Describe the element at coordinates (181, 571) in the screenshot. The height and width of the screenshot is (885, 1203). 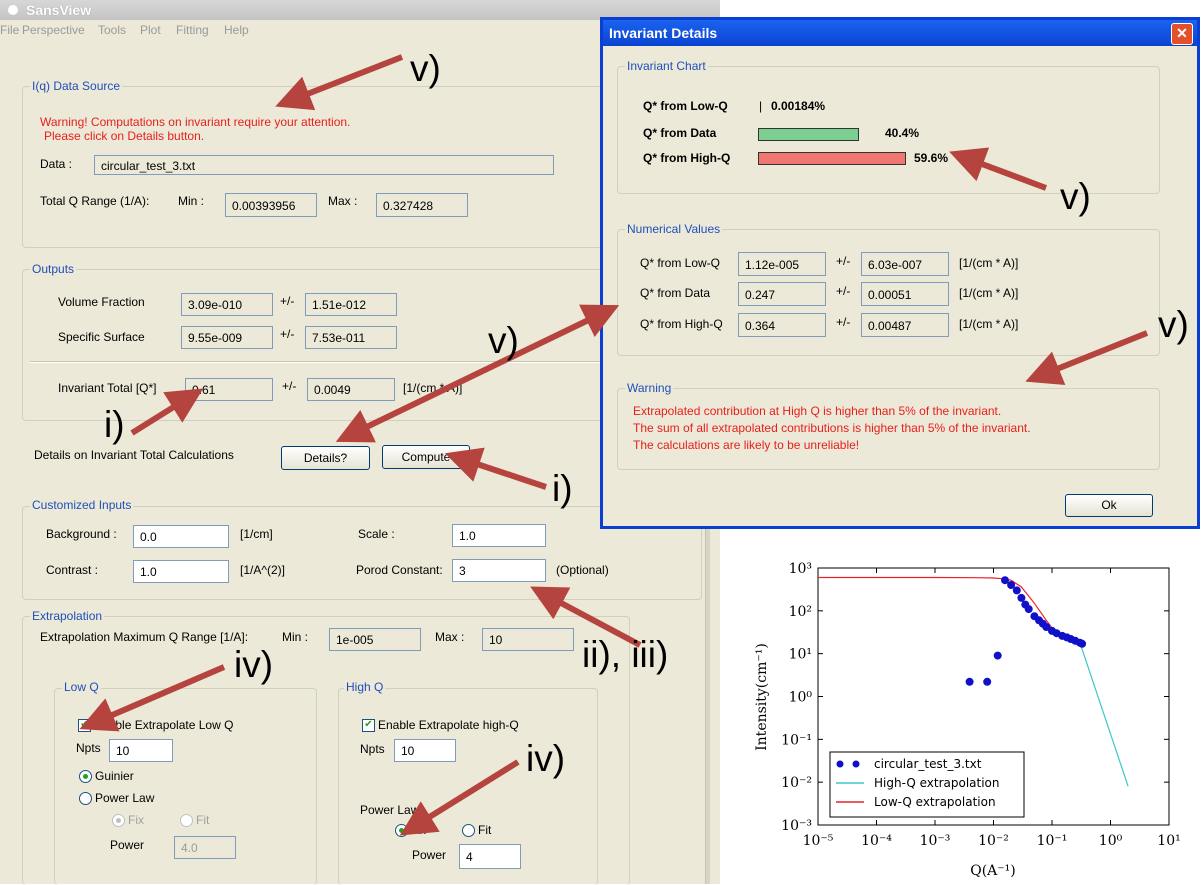
I see `contrast-input: 1.0` at that location.